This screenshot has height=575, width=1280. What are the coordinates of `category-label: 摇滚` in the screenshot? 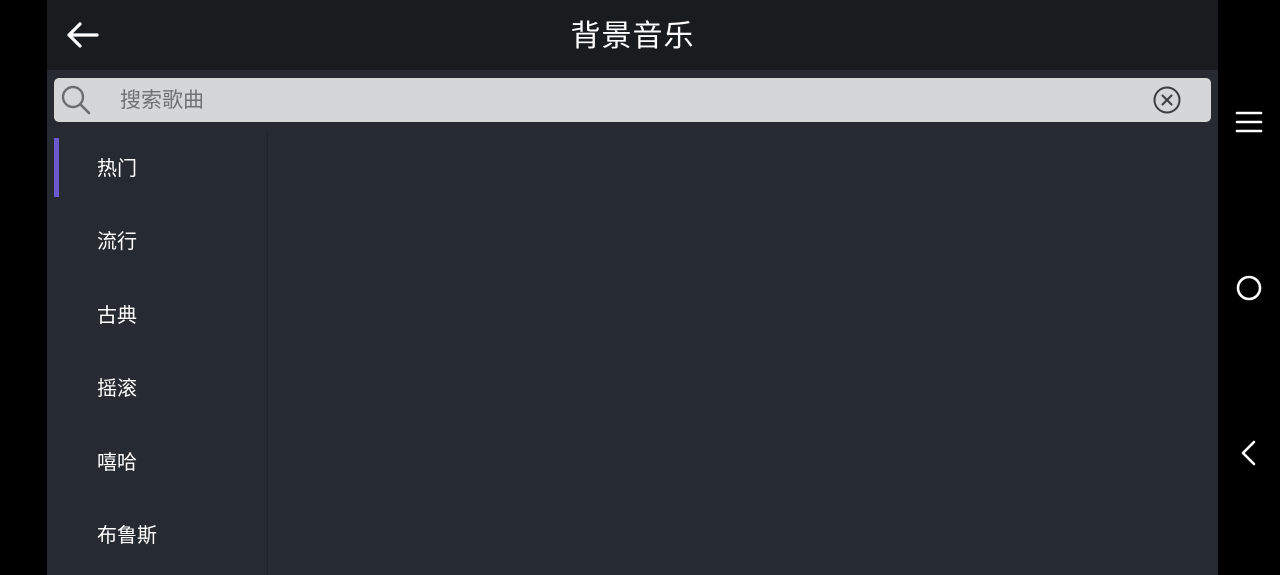 It's located at (117, 388).